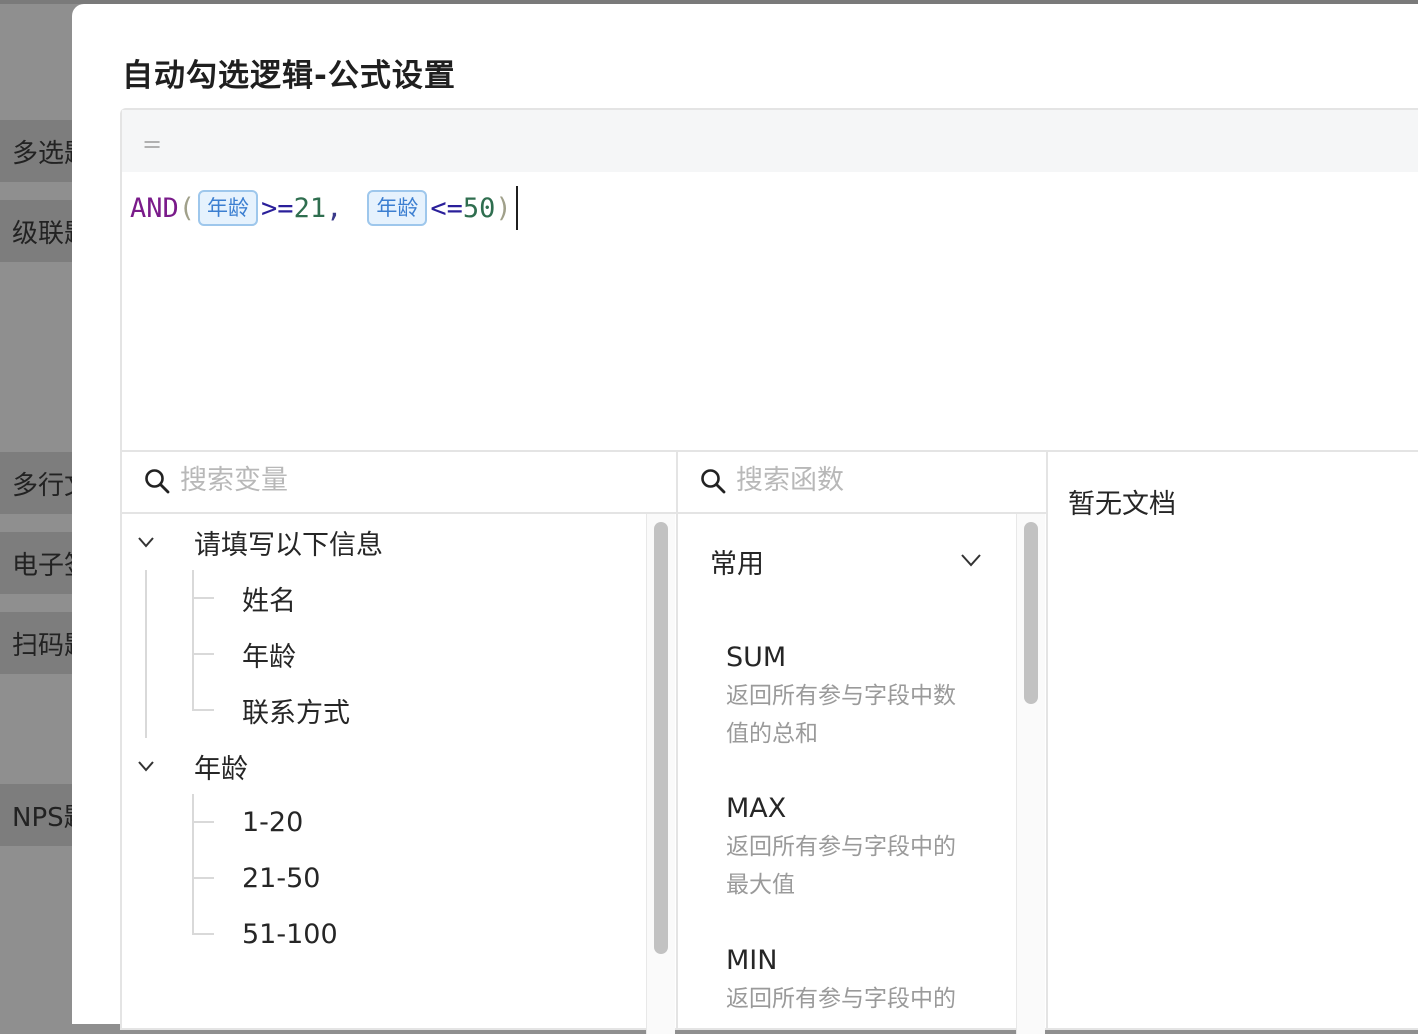 This screenshot has width=1418, height=1034. I want to click on tree-item-row: 联系方式, so click(382, 710).